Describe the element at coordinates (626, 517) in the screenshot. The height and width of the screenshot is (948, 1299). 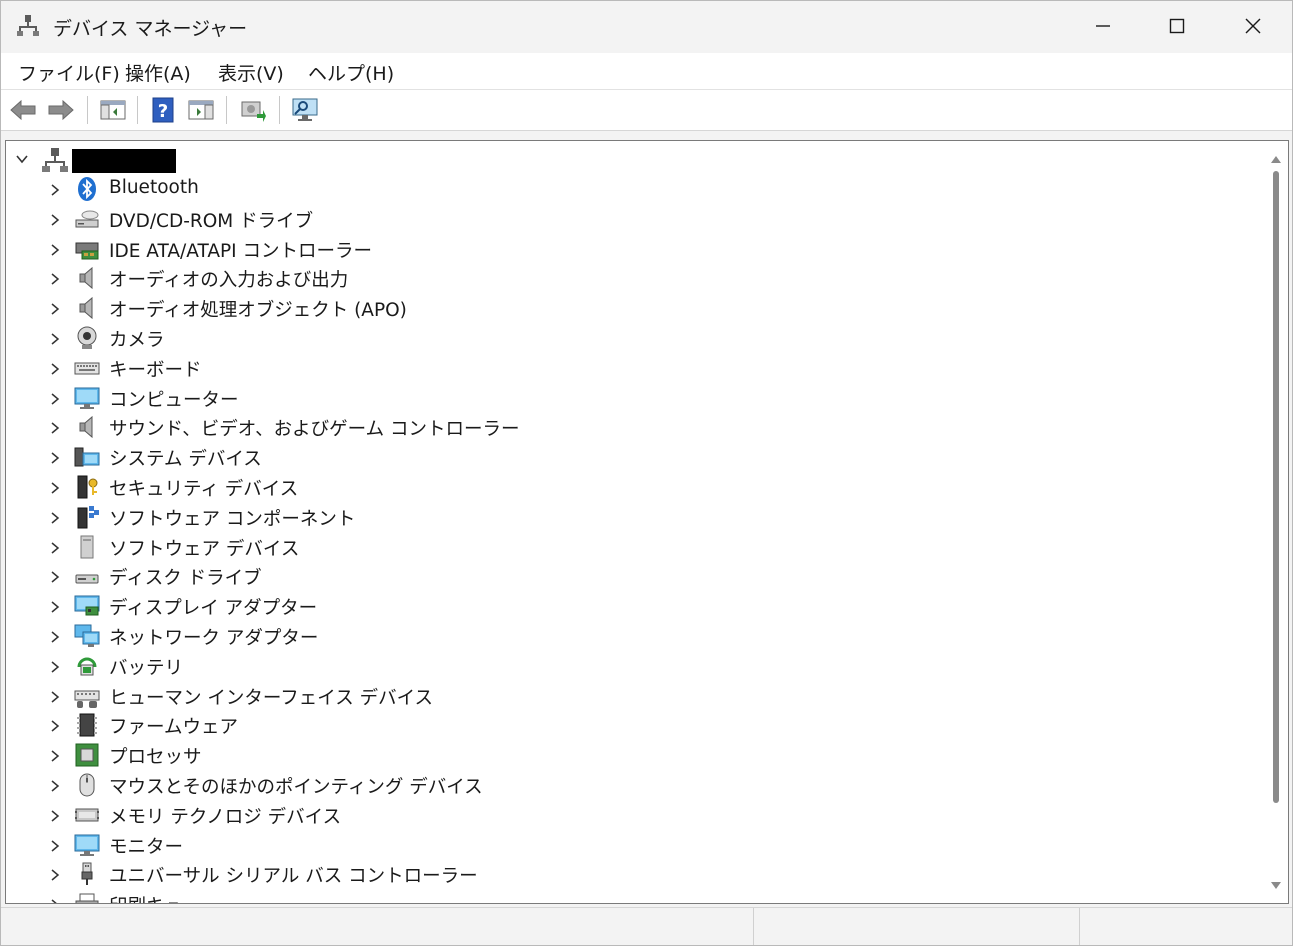
I see `tree-node-category: ソフトウェア コンポーネント` at that location.